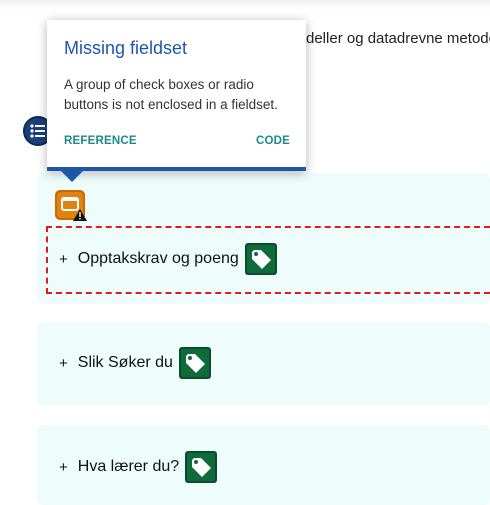  What do you see at coordinates (126, 48) in the screenshot?
I see `popup-title: Missing fieldset` at bounding box center [126, 48].